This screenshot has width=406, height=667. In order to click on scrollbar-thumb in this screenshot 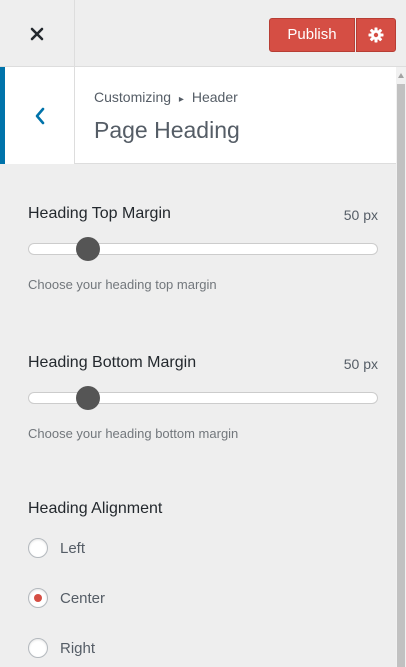, I will do `click(401, 375)`.